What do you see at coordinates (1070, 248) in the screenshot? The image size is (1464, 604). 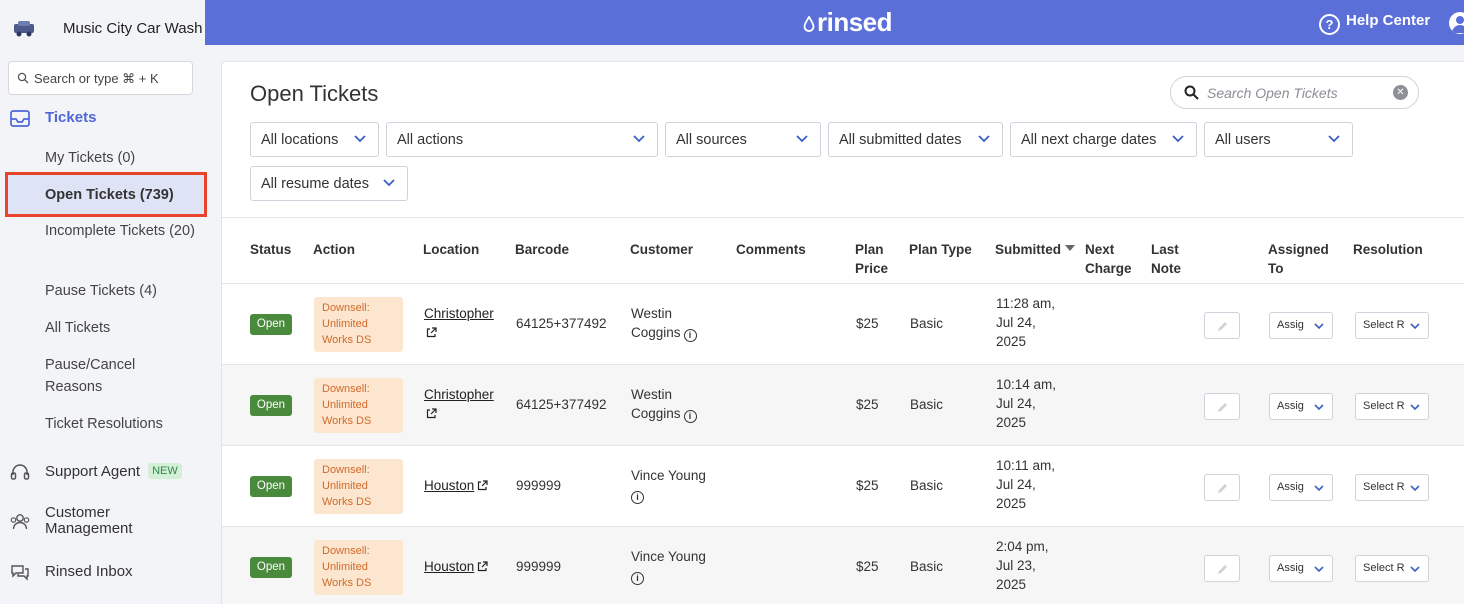 I see `sort-desc-icon` at bounding box center [1070, 248].